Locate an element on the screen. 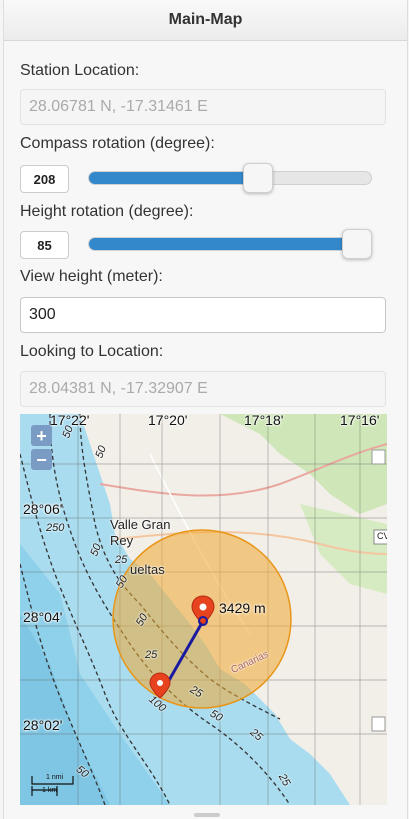  station-location-field: 28.06781 N, -17.31461 E is located at coordinates (203, 107).